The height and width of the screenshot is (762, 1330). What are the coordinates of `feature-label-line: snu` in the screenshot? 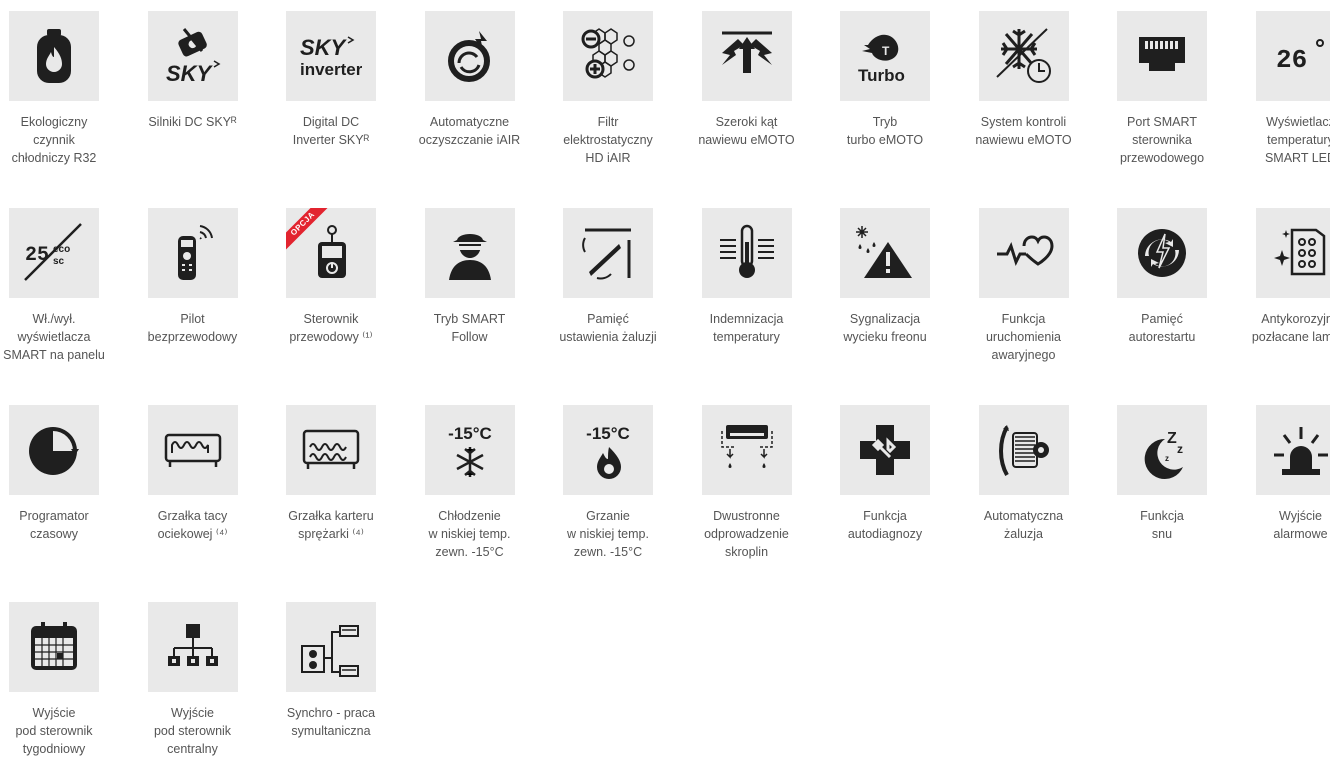 It's located at (1162, 534).